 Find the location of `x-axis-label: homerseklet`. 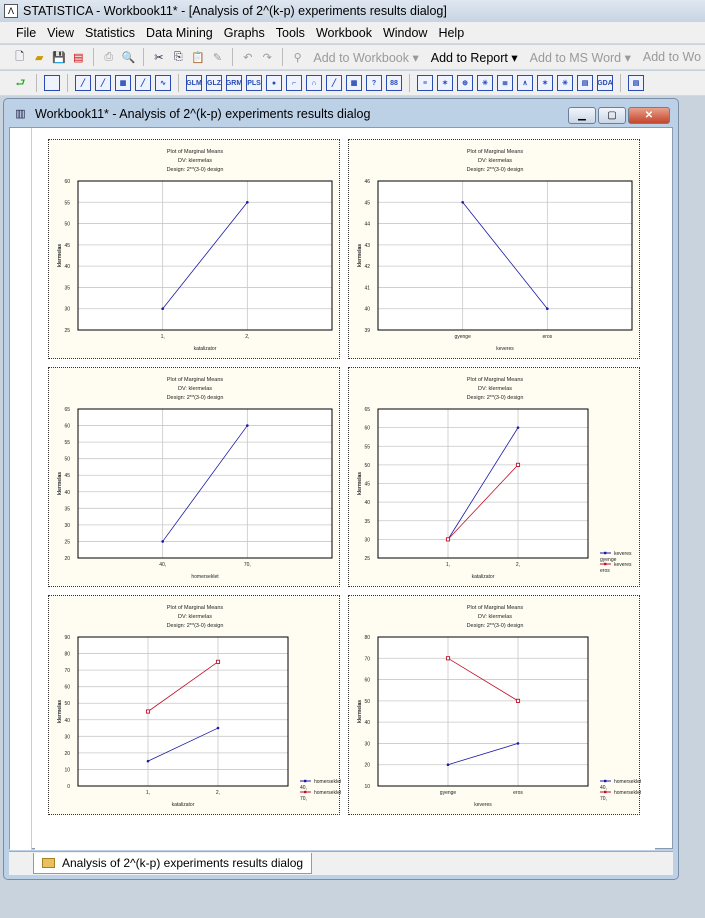

x-axis-label: homerseklet is located at coordinates (205, 577).